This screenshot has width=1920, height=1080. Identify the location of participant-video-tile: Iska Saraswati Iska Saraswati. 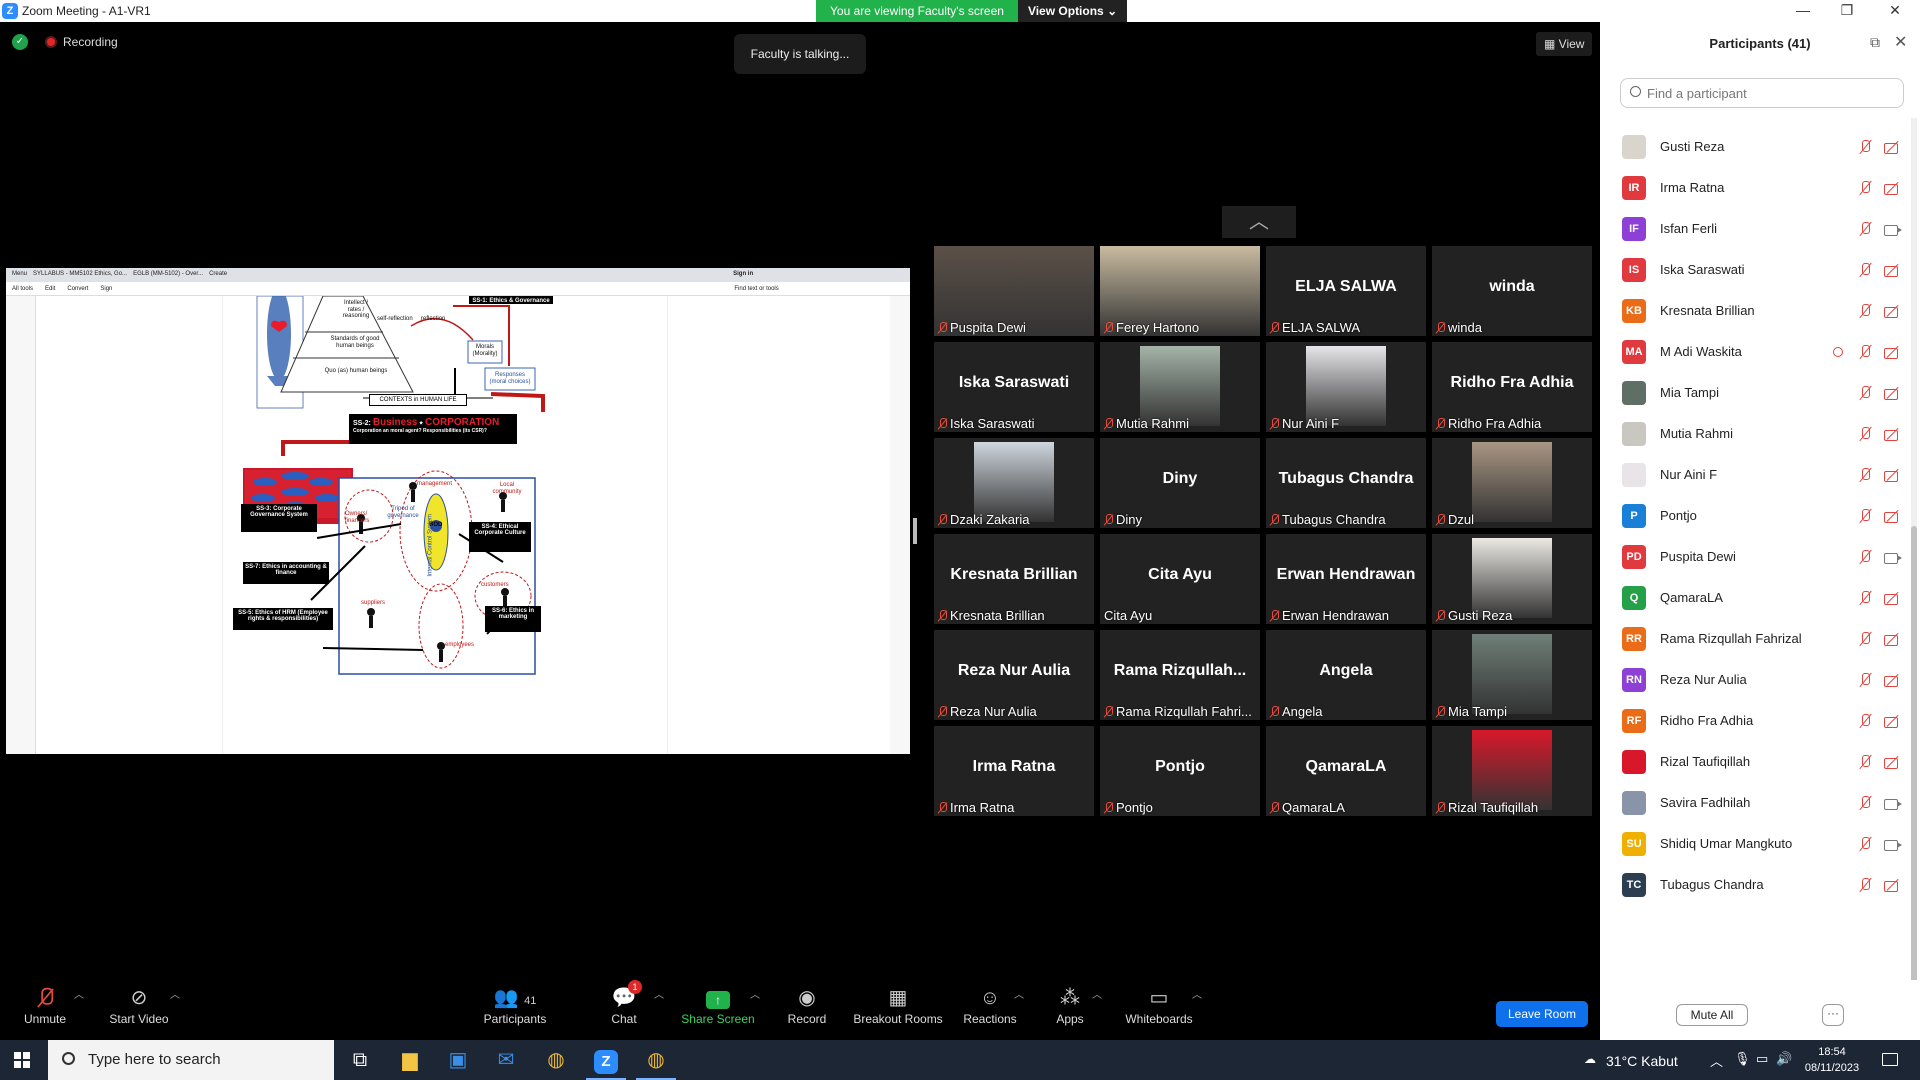
(1014, 387).